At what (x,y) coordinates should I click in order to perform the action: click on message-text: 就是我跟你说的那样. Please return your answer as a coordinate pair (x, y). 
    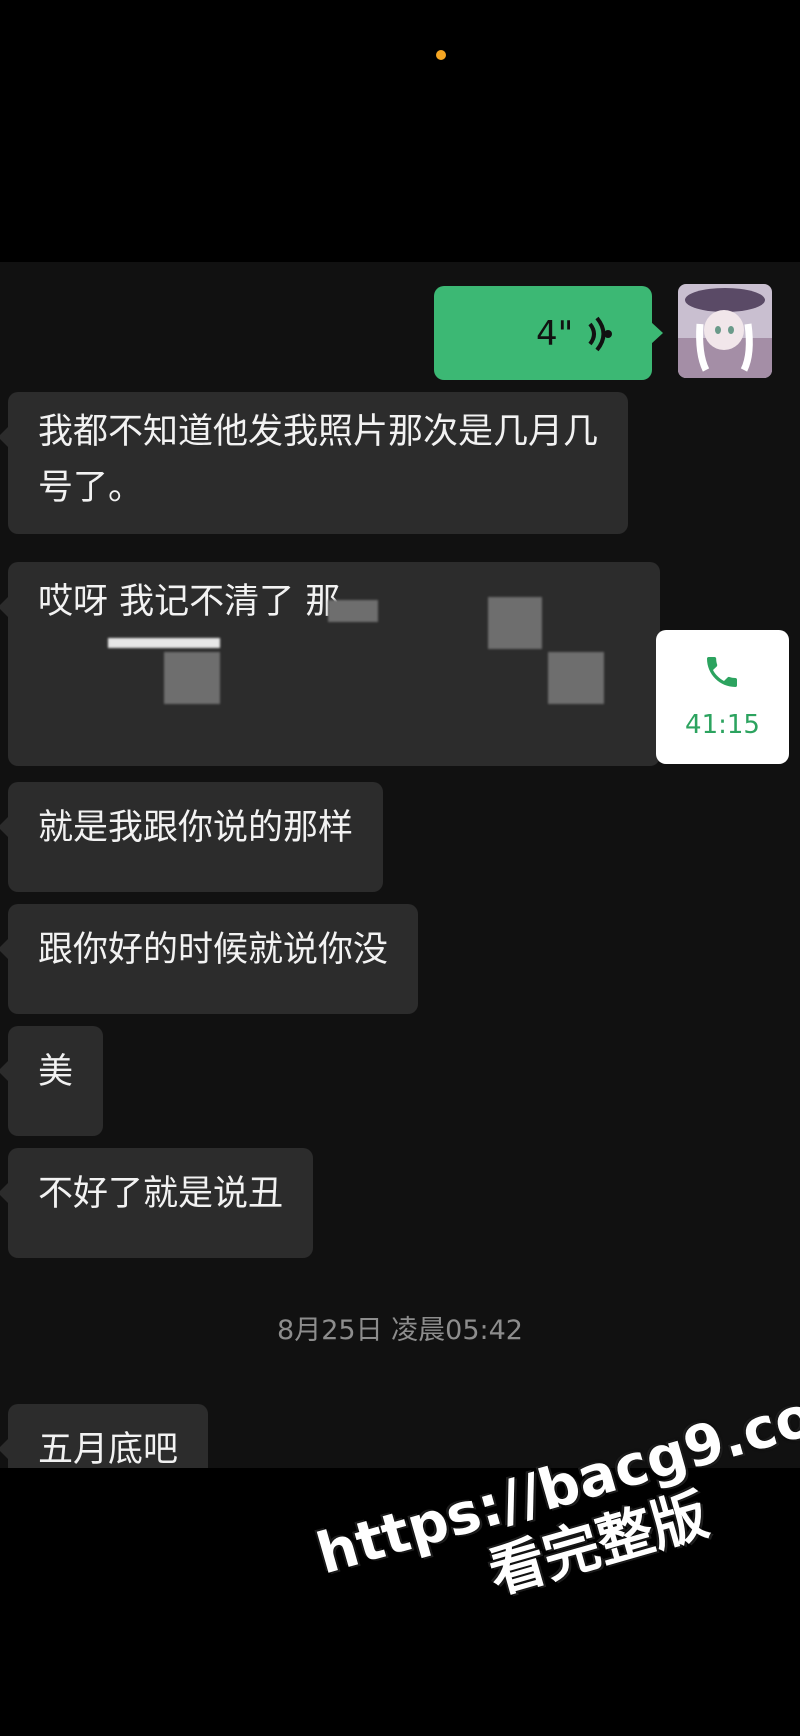
    Looking at the image, I should click on (196, 828).